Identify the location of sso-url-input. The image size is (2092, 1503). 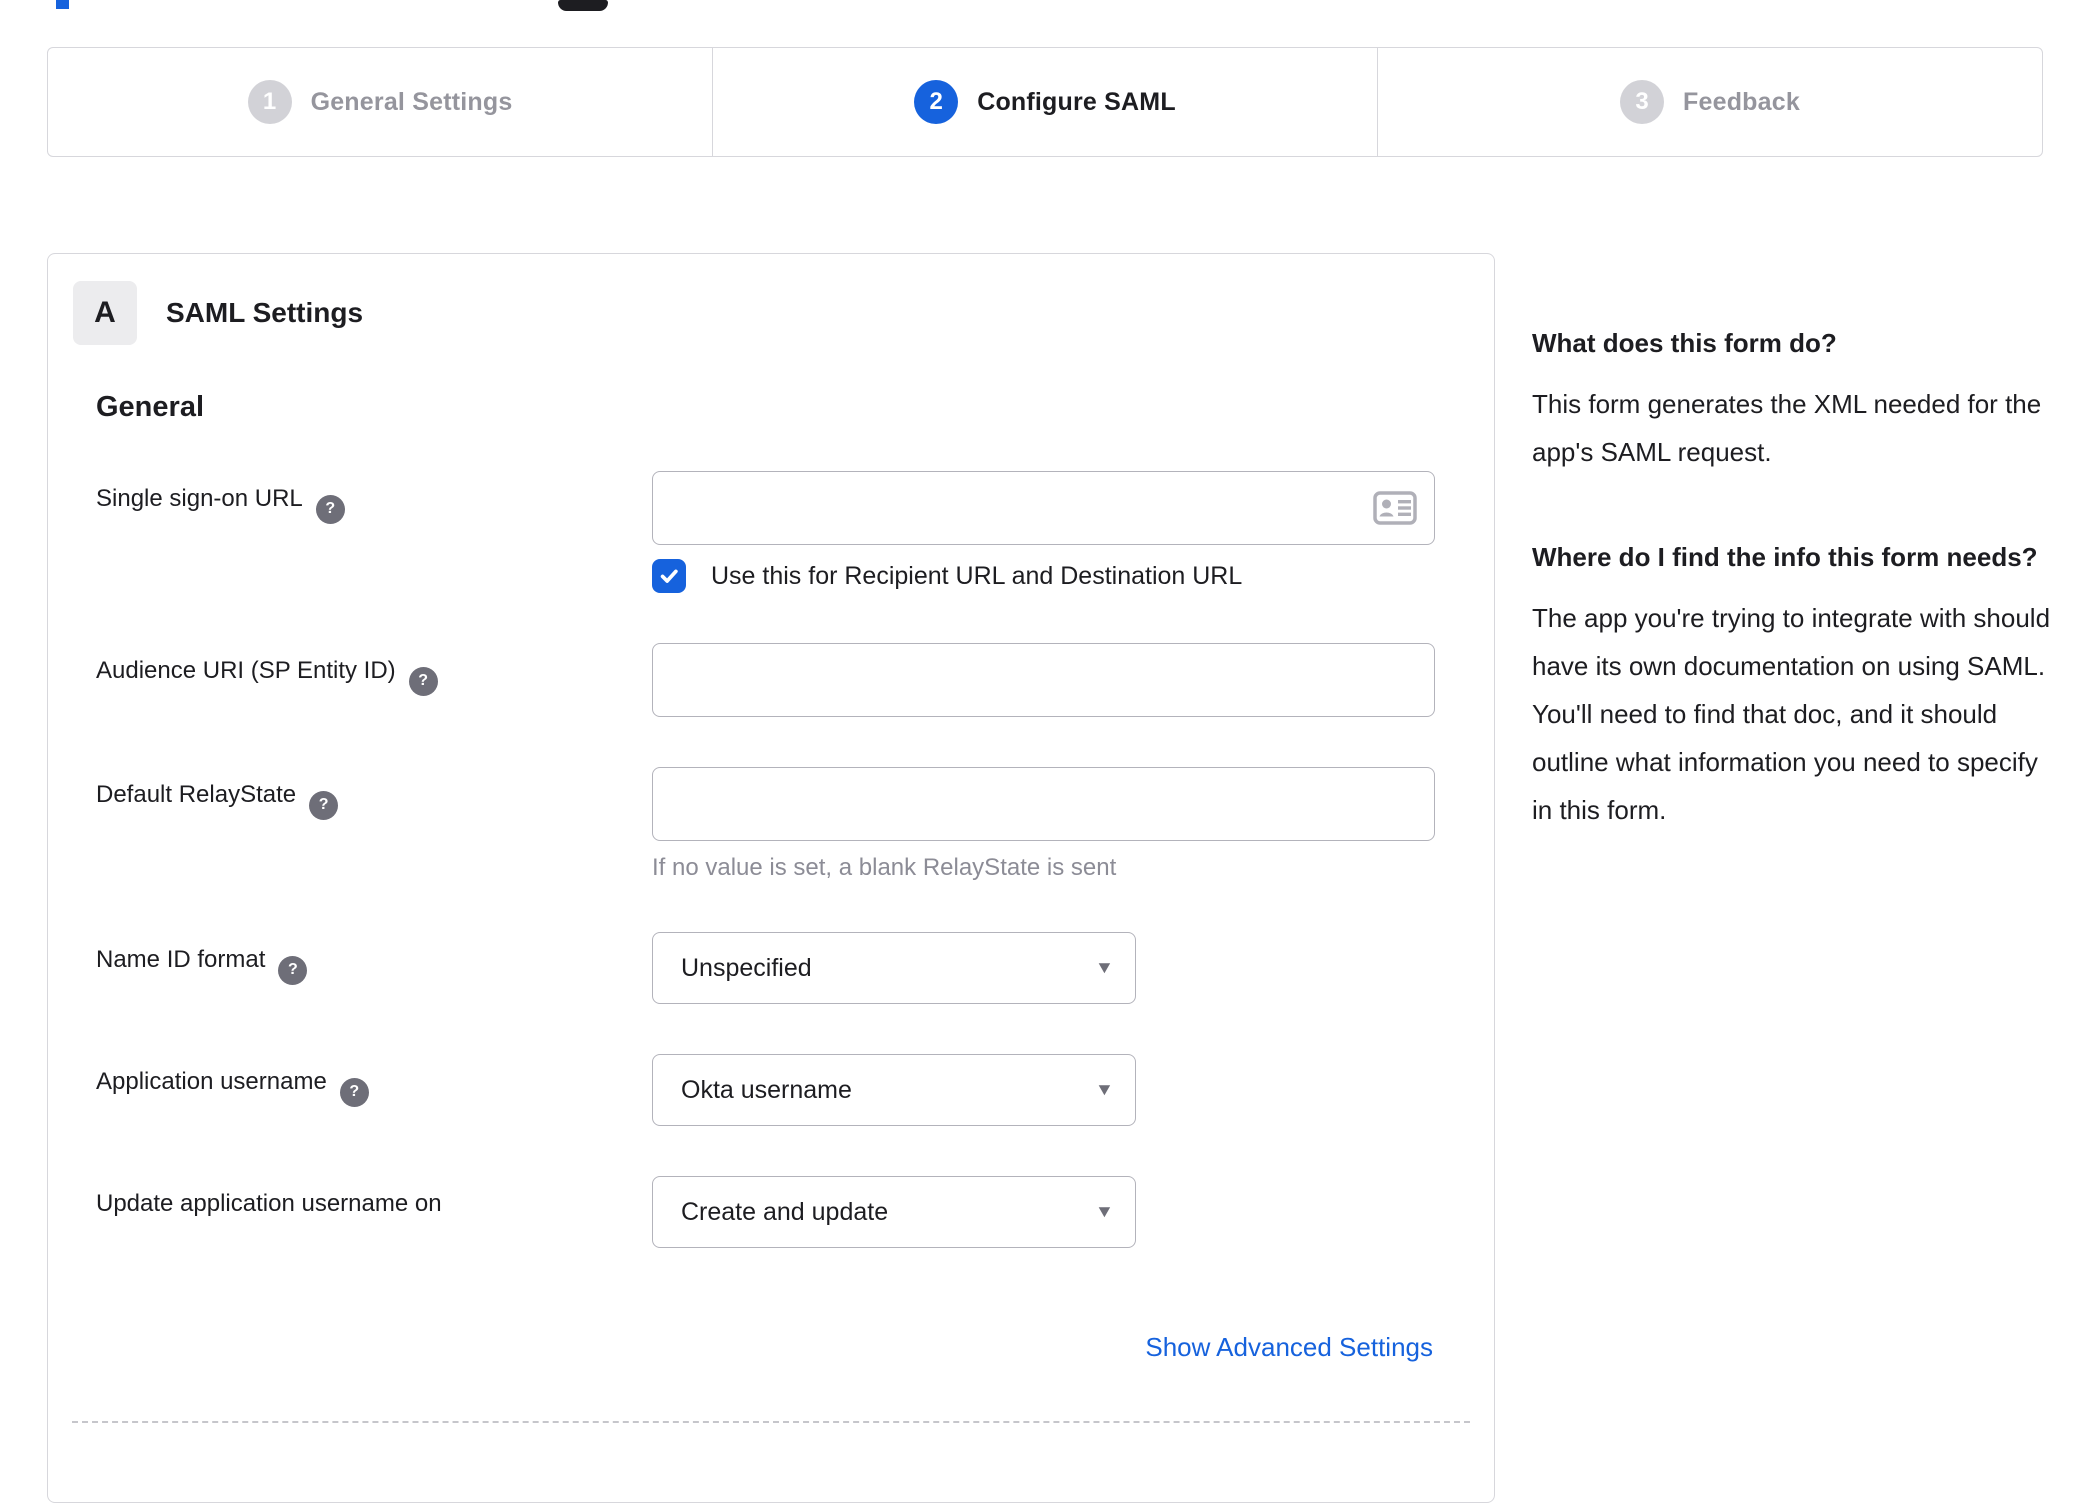
(1043, 508).